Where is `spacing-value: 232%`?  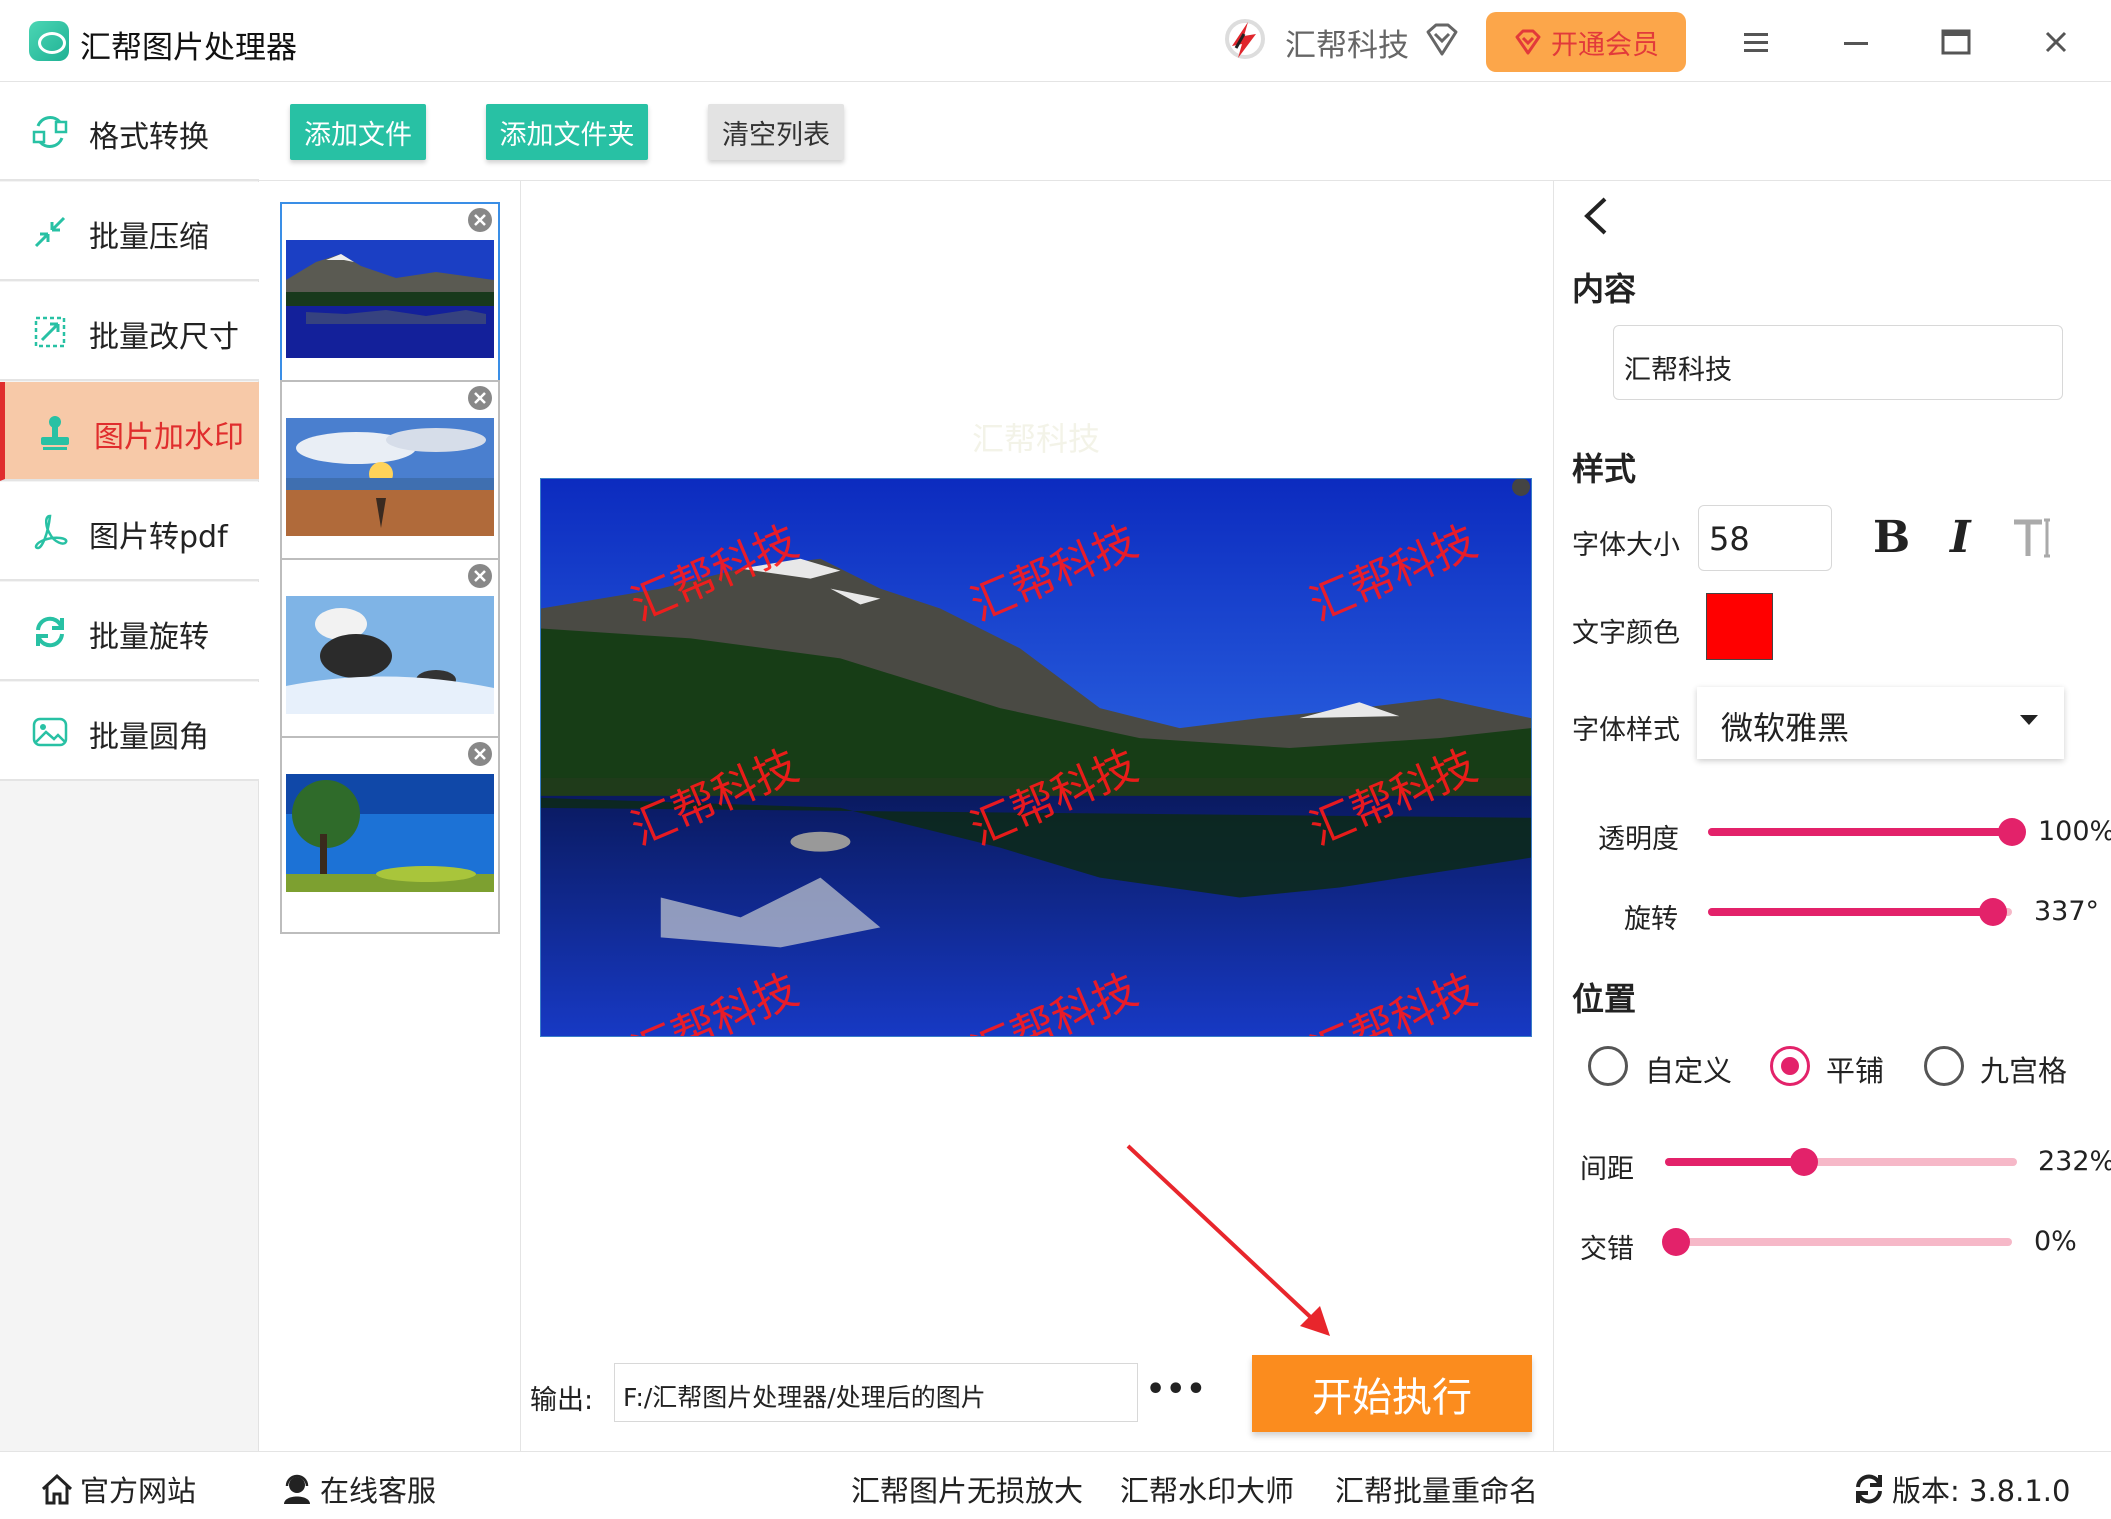
spacing-value: 232% is located at coordinates (2074, 1161).